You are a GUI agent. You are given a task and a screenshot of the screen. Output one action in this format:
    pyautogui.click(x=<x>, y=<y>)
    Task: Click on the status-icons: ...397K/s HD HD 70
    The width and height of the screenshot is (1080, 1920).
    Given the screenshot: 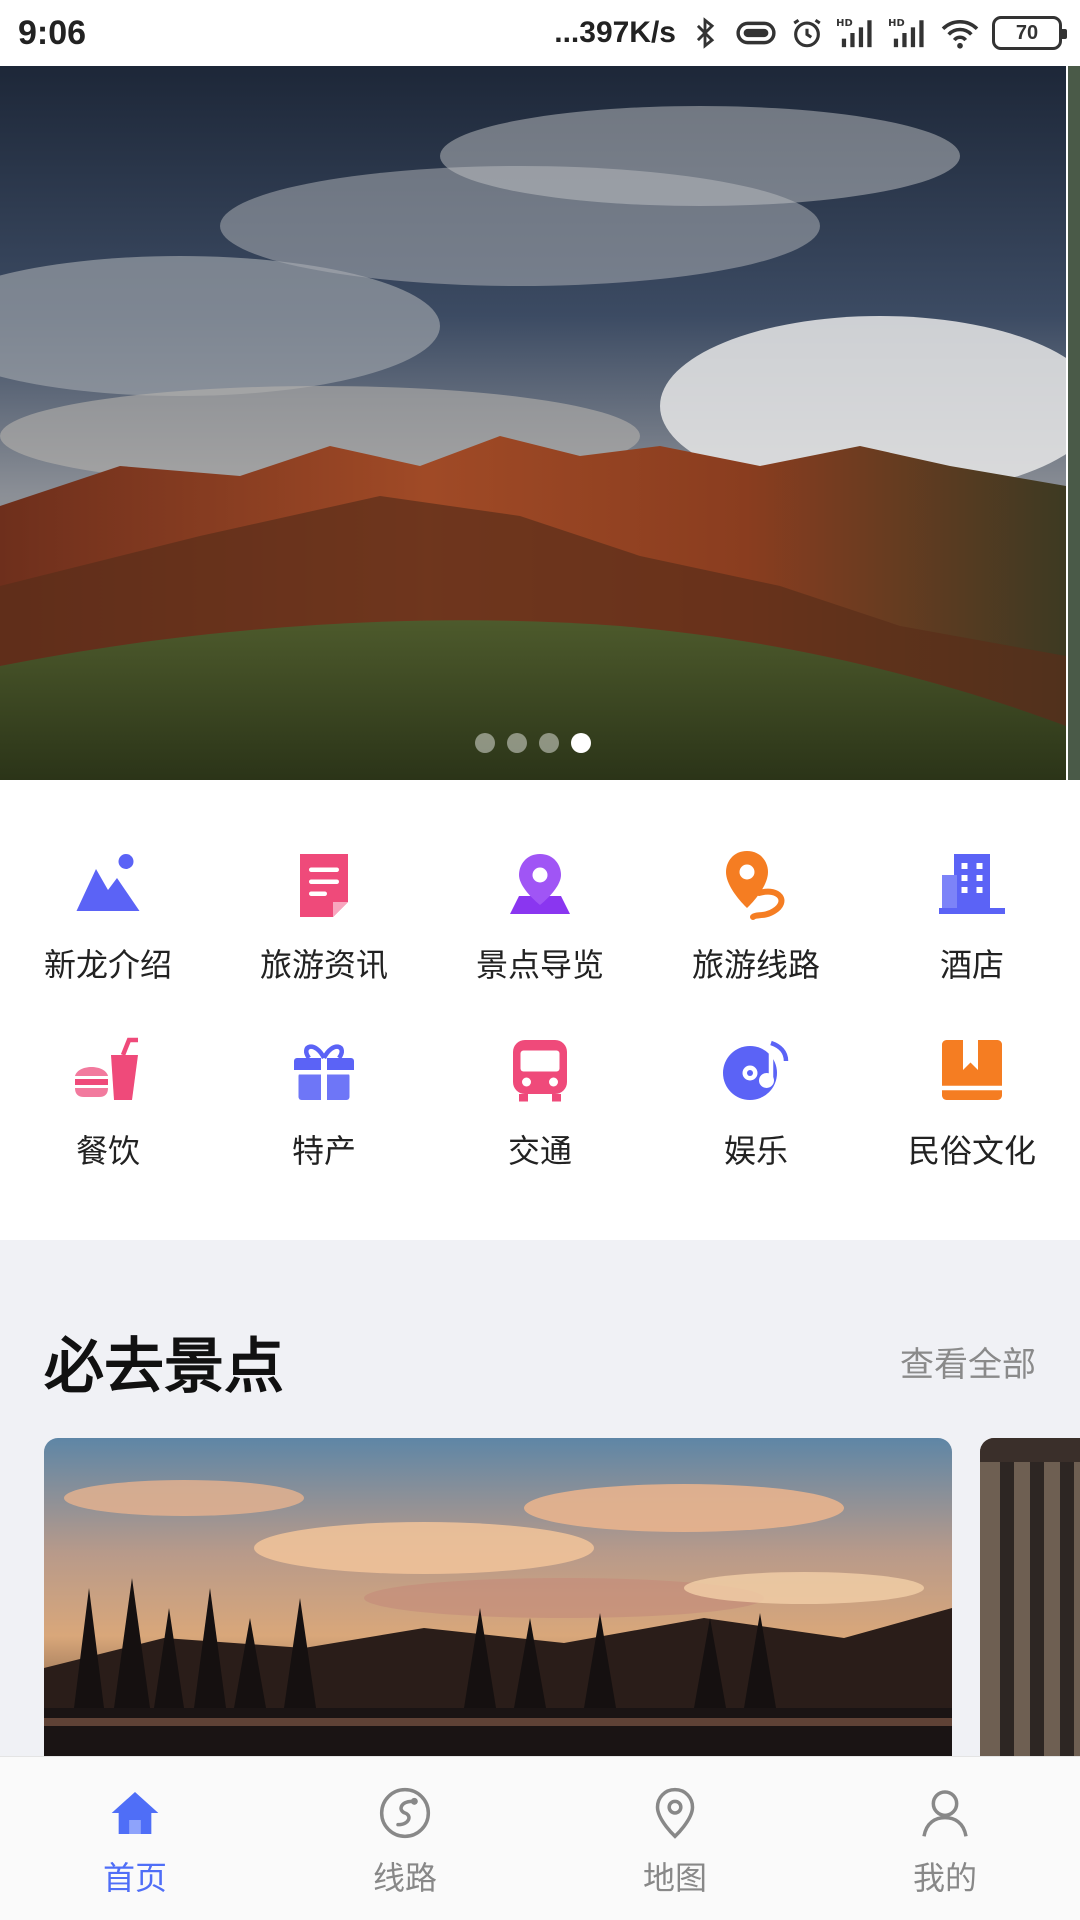 What is the action you would take?
    pyautogui.click(x=810, y=33)
    